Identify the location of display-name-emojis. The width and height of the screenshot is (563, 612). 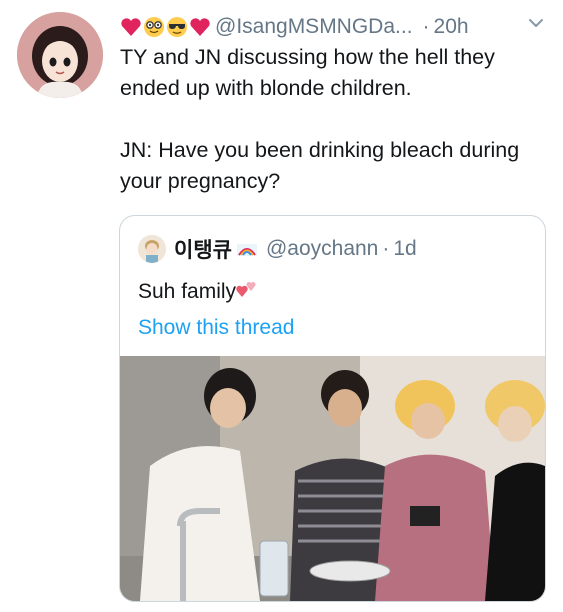
(165, 27).